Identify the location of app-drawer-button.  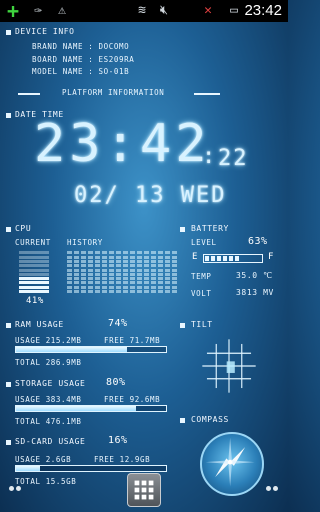
(144, 490).